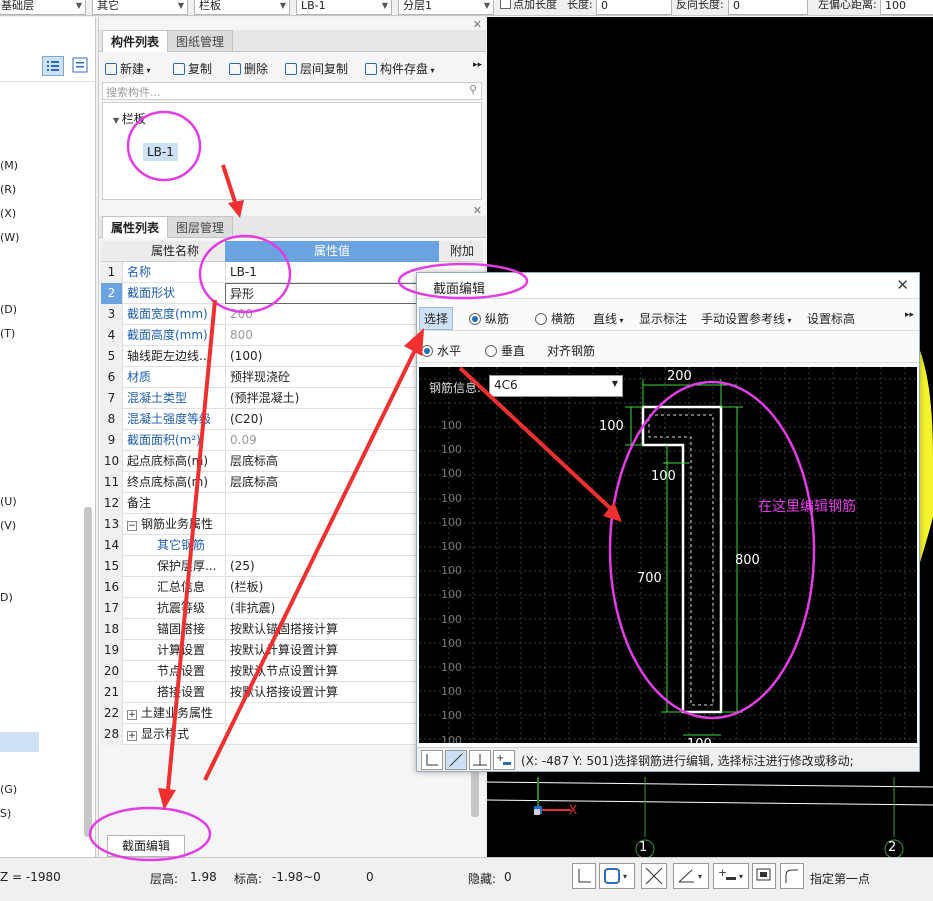 The height and width of the screenshot is (901, 933). What do you see at coordinates (555, 318) in the screenshot?
I see `transverse-radio: 横筋` at bounding box center [555, 318].